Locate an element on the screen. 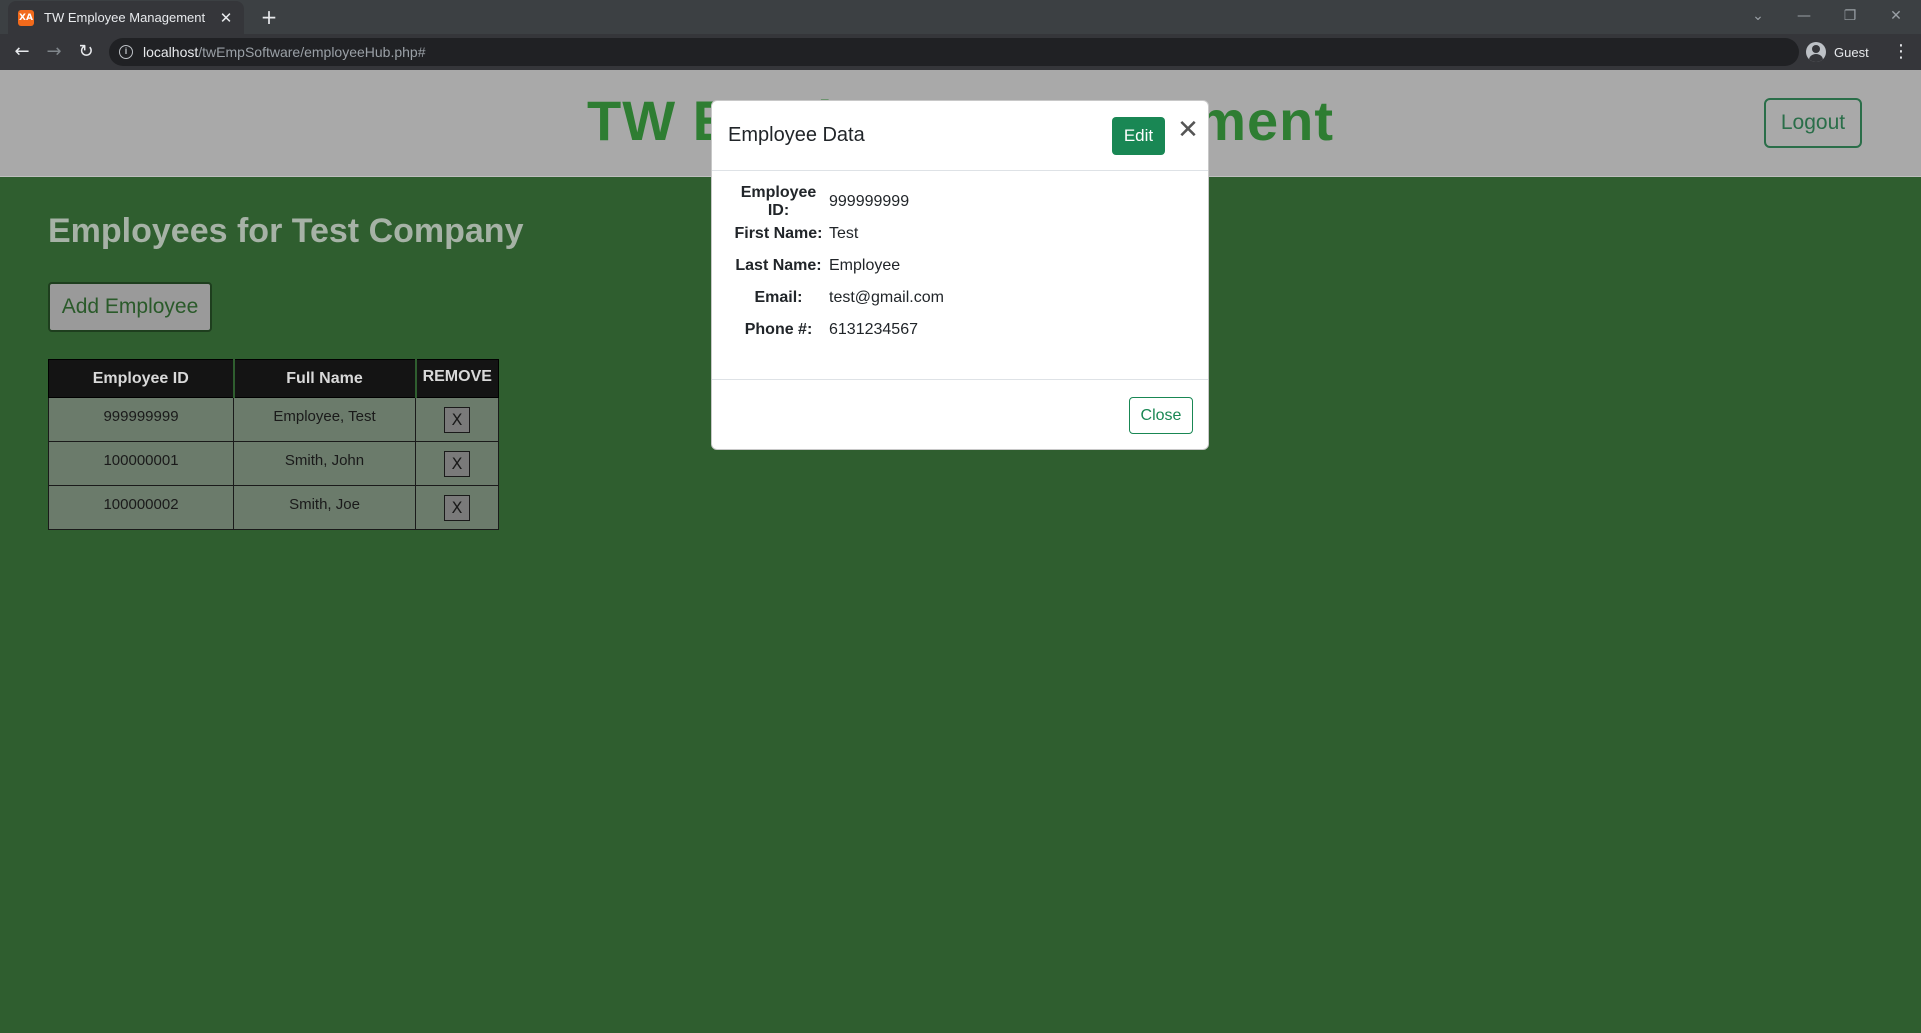  xampp-favicon-icon: XA is located at coordinates (26, 17).